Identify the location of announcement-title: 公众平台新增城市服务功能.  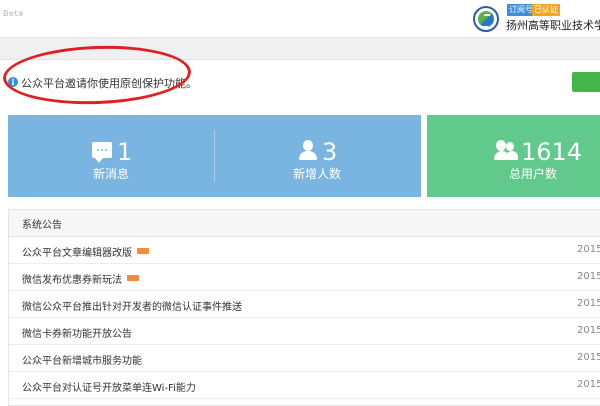
(82, 359).